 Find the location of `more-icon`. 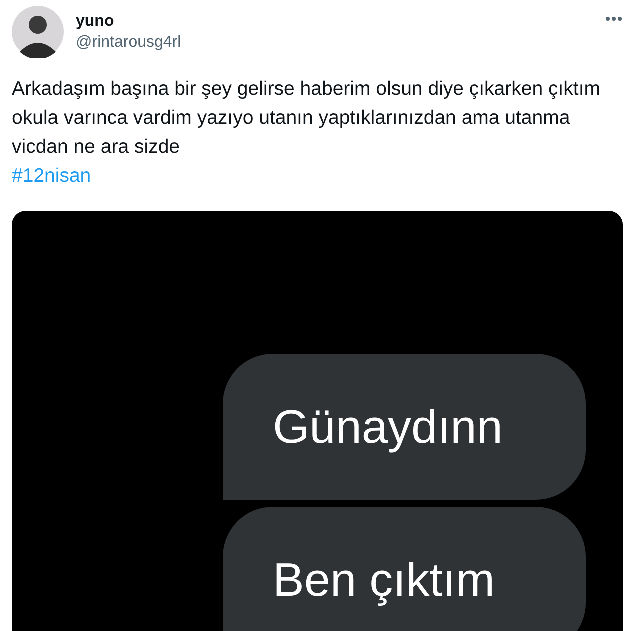

more-icon is located at coordinates (614, 19).